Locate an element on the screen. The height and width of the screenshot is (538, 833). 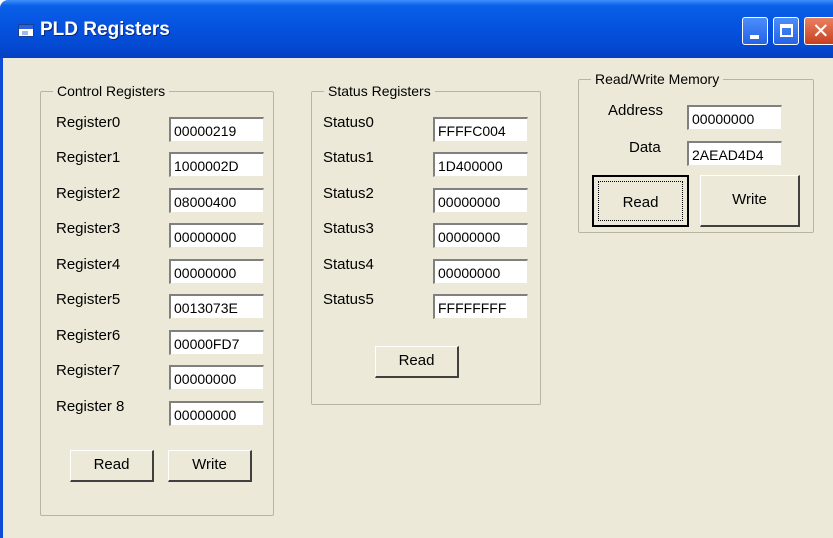
register-8-field: 00000000 is located at coordinates (216, 413).